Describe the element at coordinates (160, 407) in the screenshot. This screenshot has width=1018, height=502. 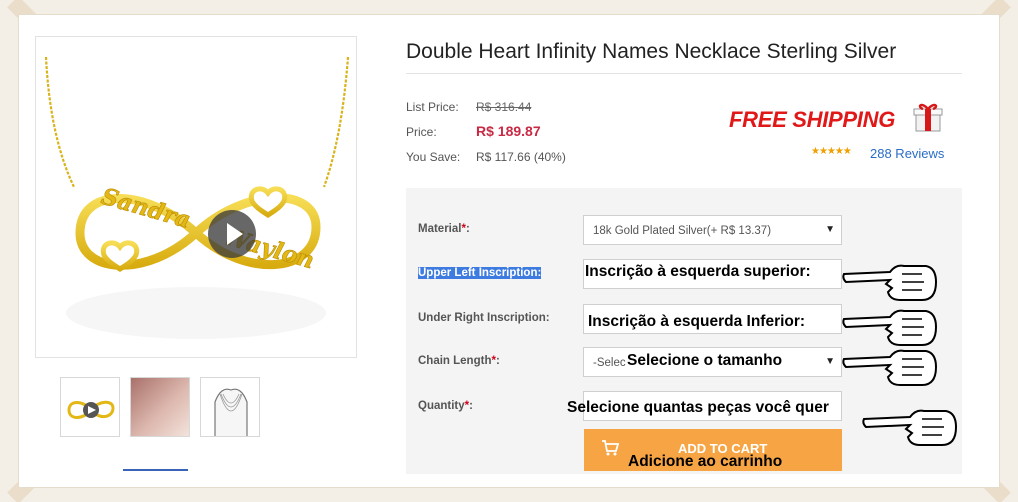
I see `thumbnail-model` at that location.